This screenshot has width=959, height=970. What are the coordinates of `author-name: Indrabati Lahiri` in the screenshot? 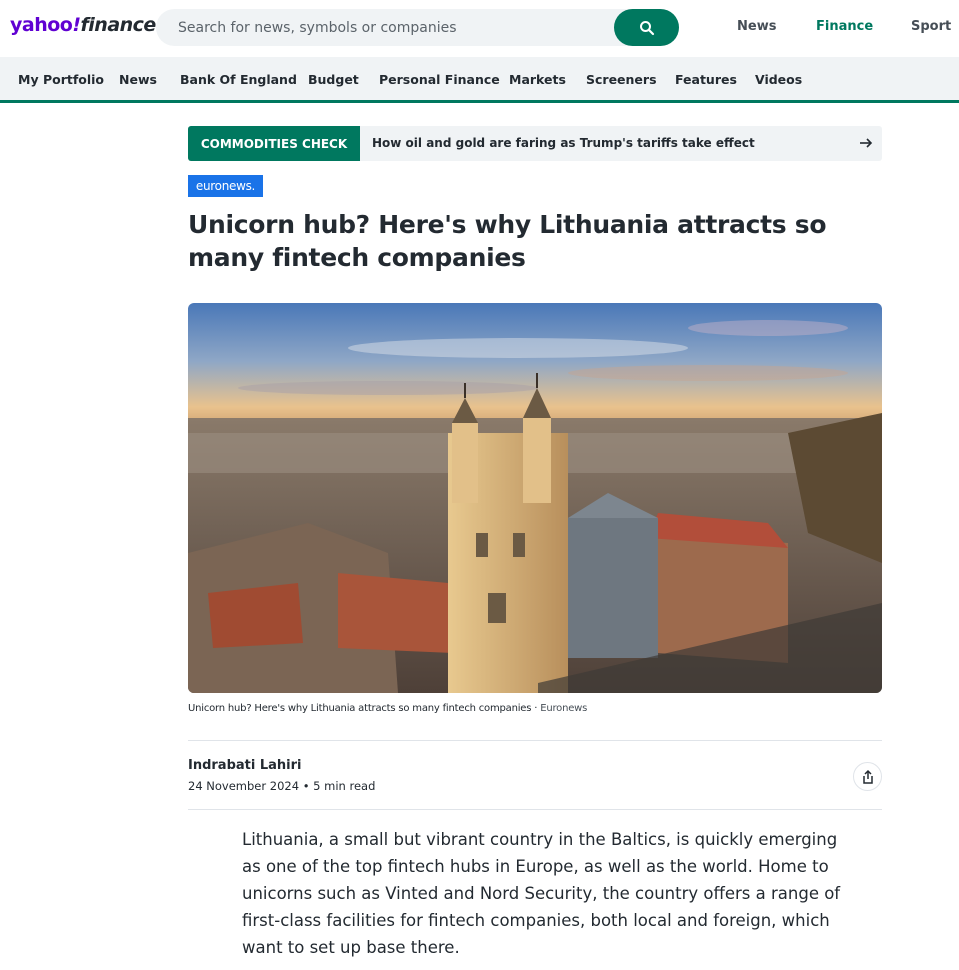 It's located at (245, 765).